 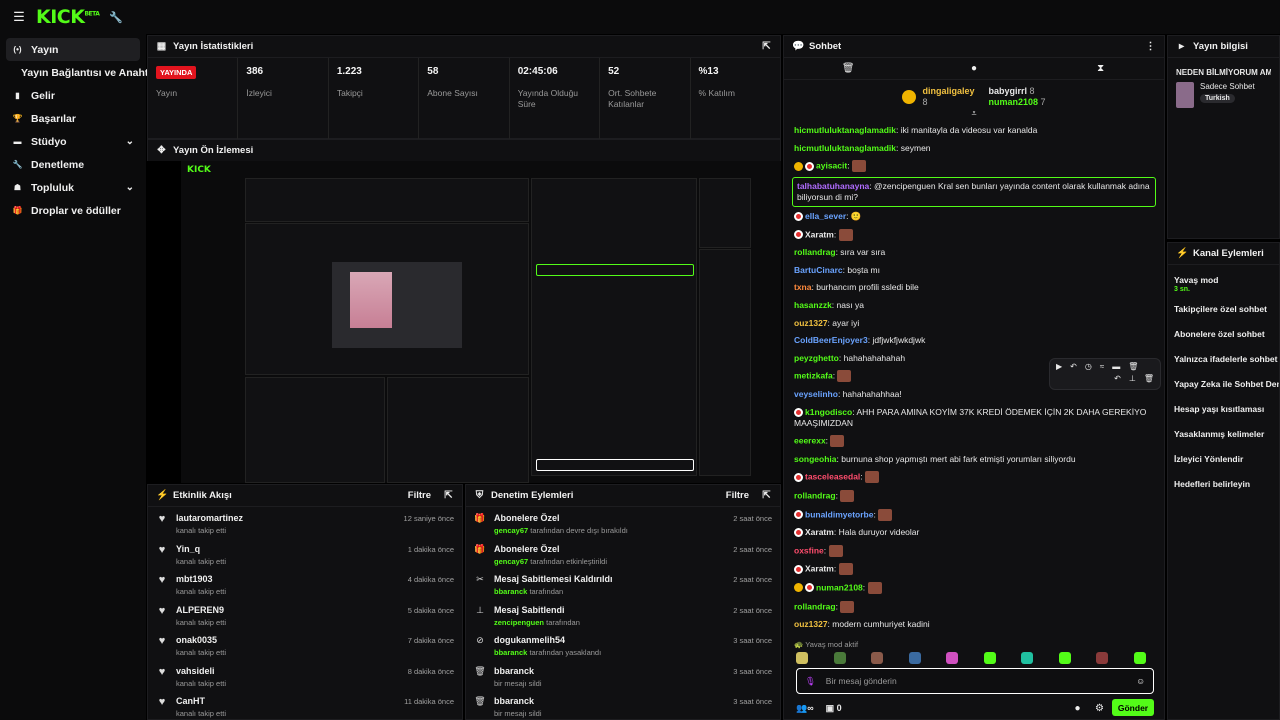 I want to click on category-thumbnail, so click(x=1185, y=95).